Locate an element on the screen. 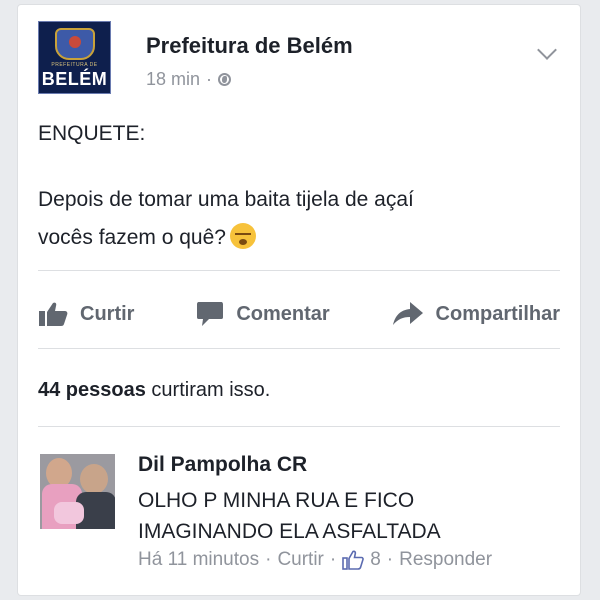 The width and height of the screenshot is (600, 600). comment-like-count: 8 is located at coordinates (361, 560).